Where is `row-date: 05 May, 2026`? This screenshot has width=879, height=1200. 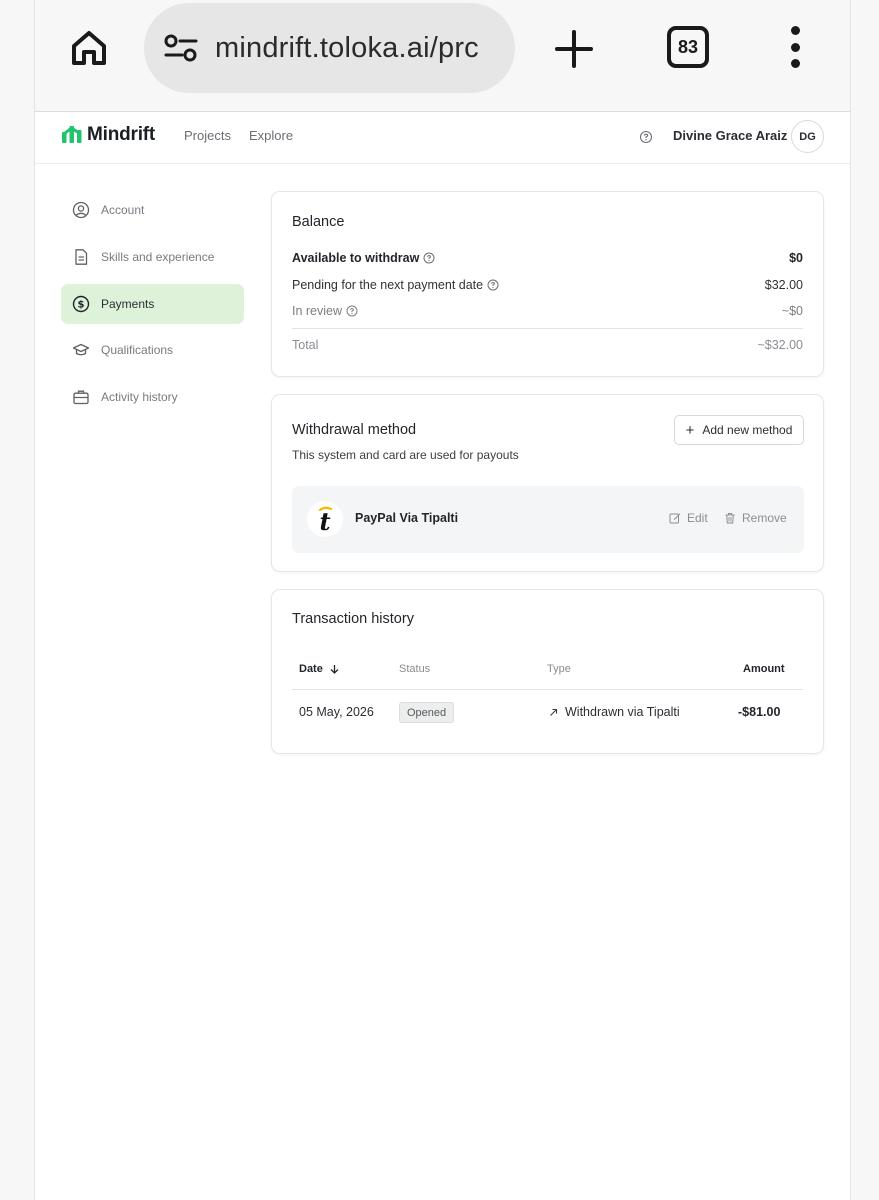
row-date: 05 May, 2026 is located at coordinates (336, 712).